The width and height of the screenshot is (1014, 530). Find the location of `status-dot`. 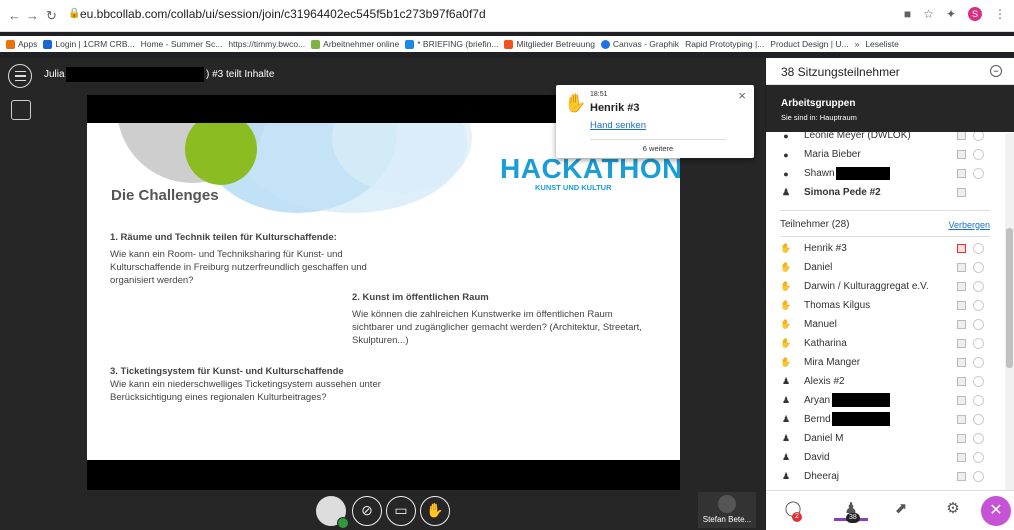

status-dot is located at coordinates (343, 523).